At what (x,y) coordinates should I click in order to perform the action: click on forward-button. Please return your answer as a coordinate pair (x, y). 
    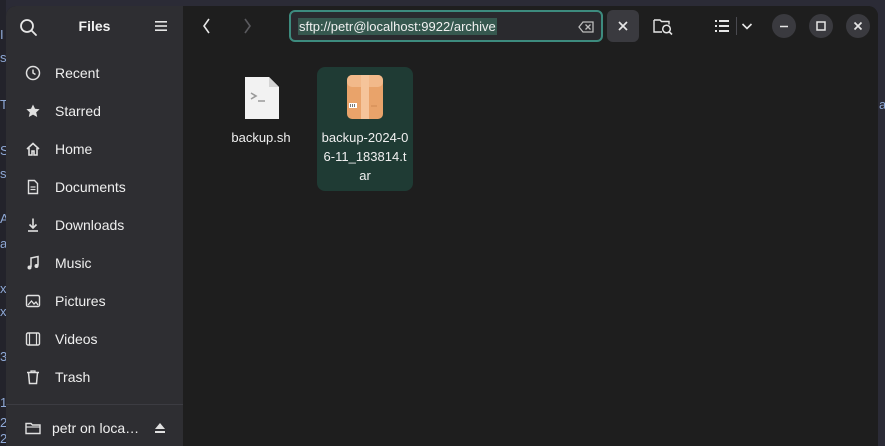
    Looking at the image, I should click on (247, 26).